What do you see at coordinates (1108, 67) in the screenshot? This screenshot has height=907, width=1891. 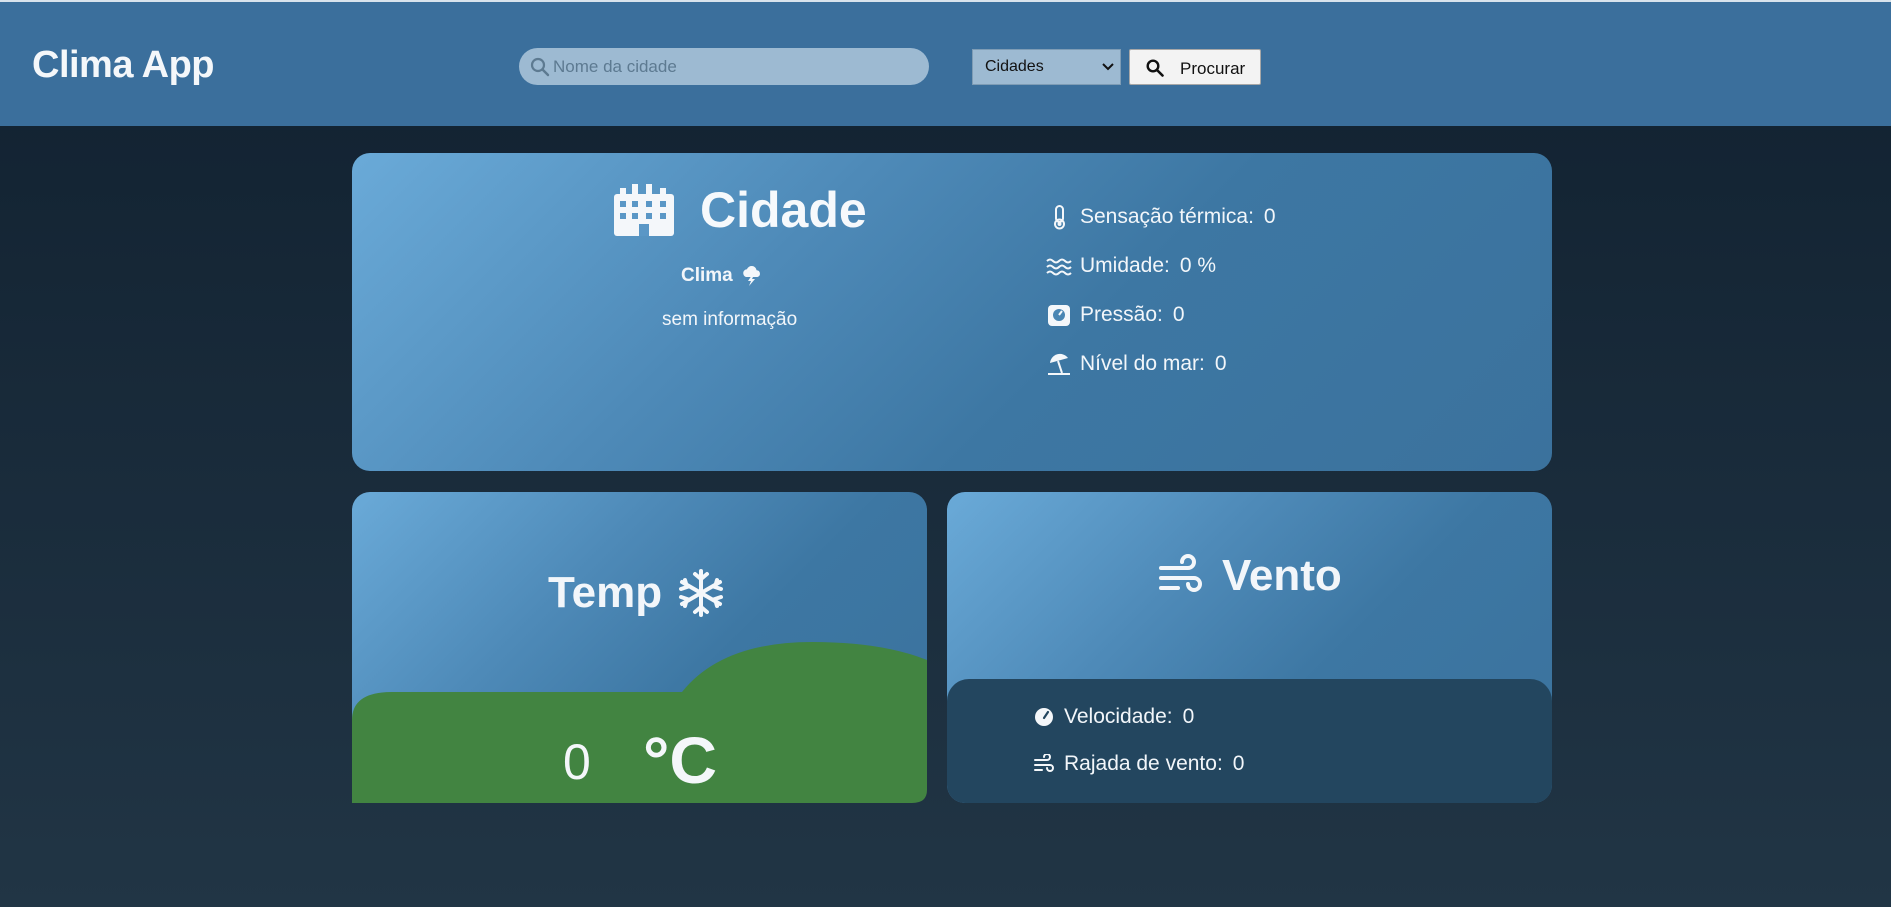 I see `chevron-down-icon` at bounding box center [1108, 67].